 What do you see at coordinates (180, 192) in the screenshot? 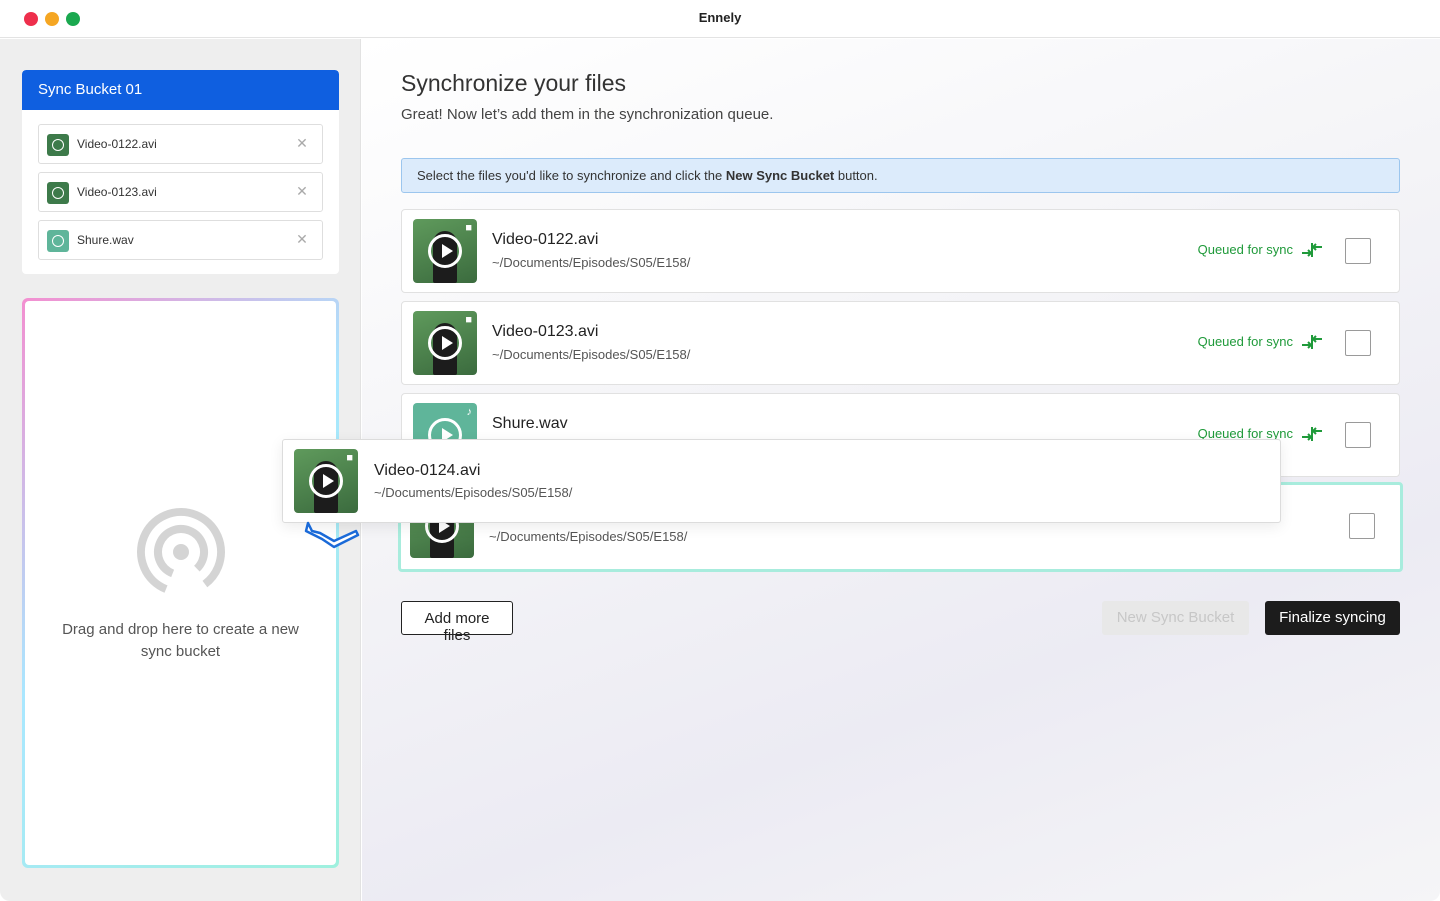
I see `bucket-item: Video-0123.avi ✕` at bounding box center [180, 192].